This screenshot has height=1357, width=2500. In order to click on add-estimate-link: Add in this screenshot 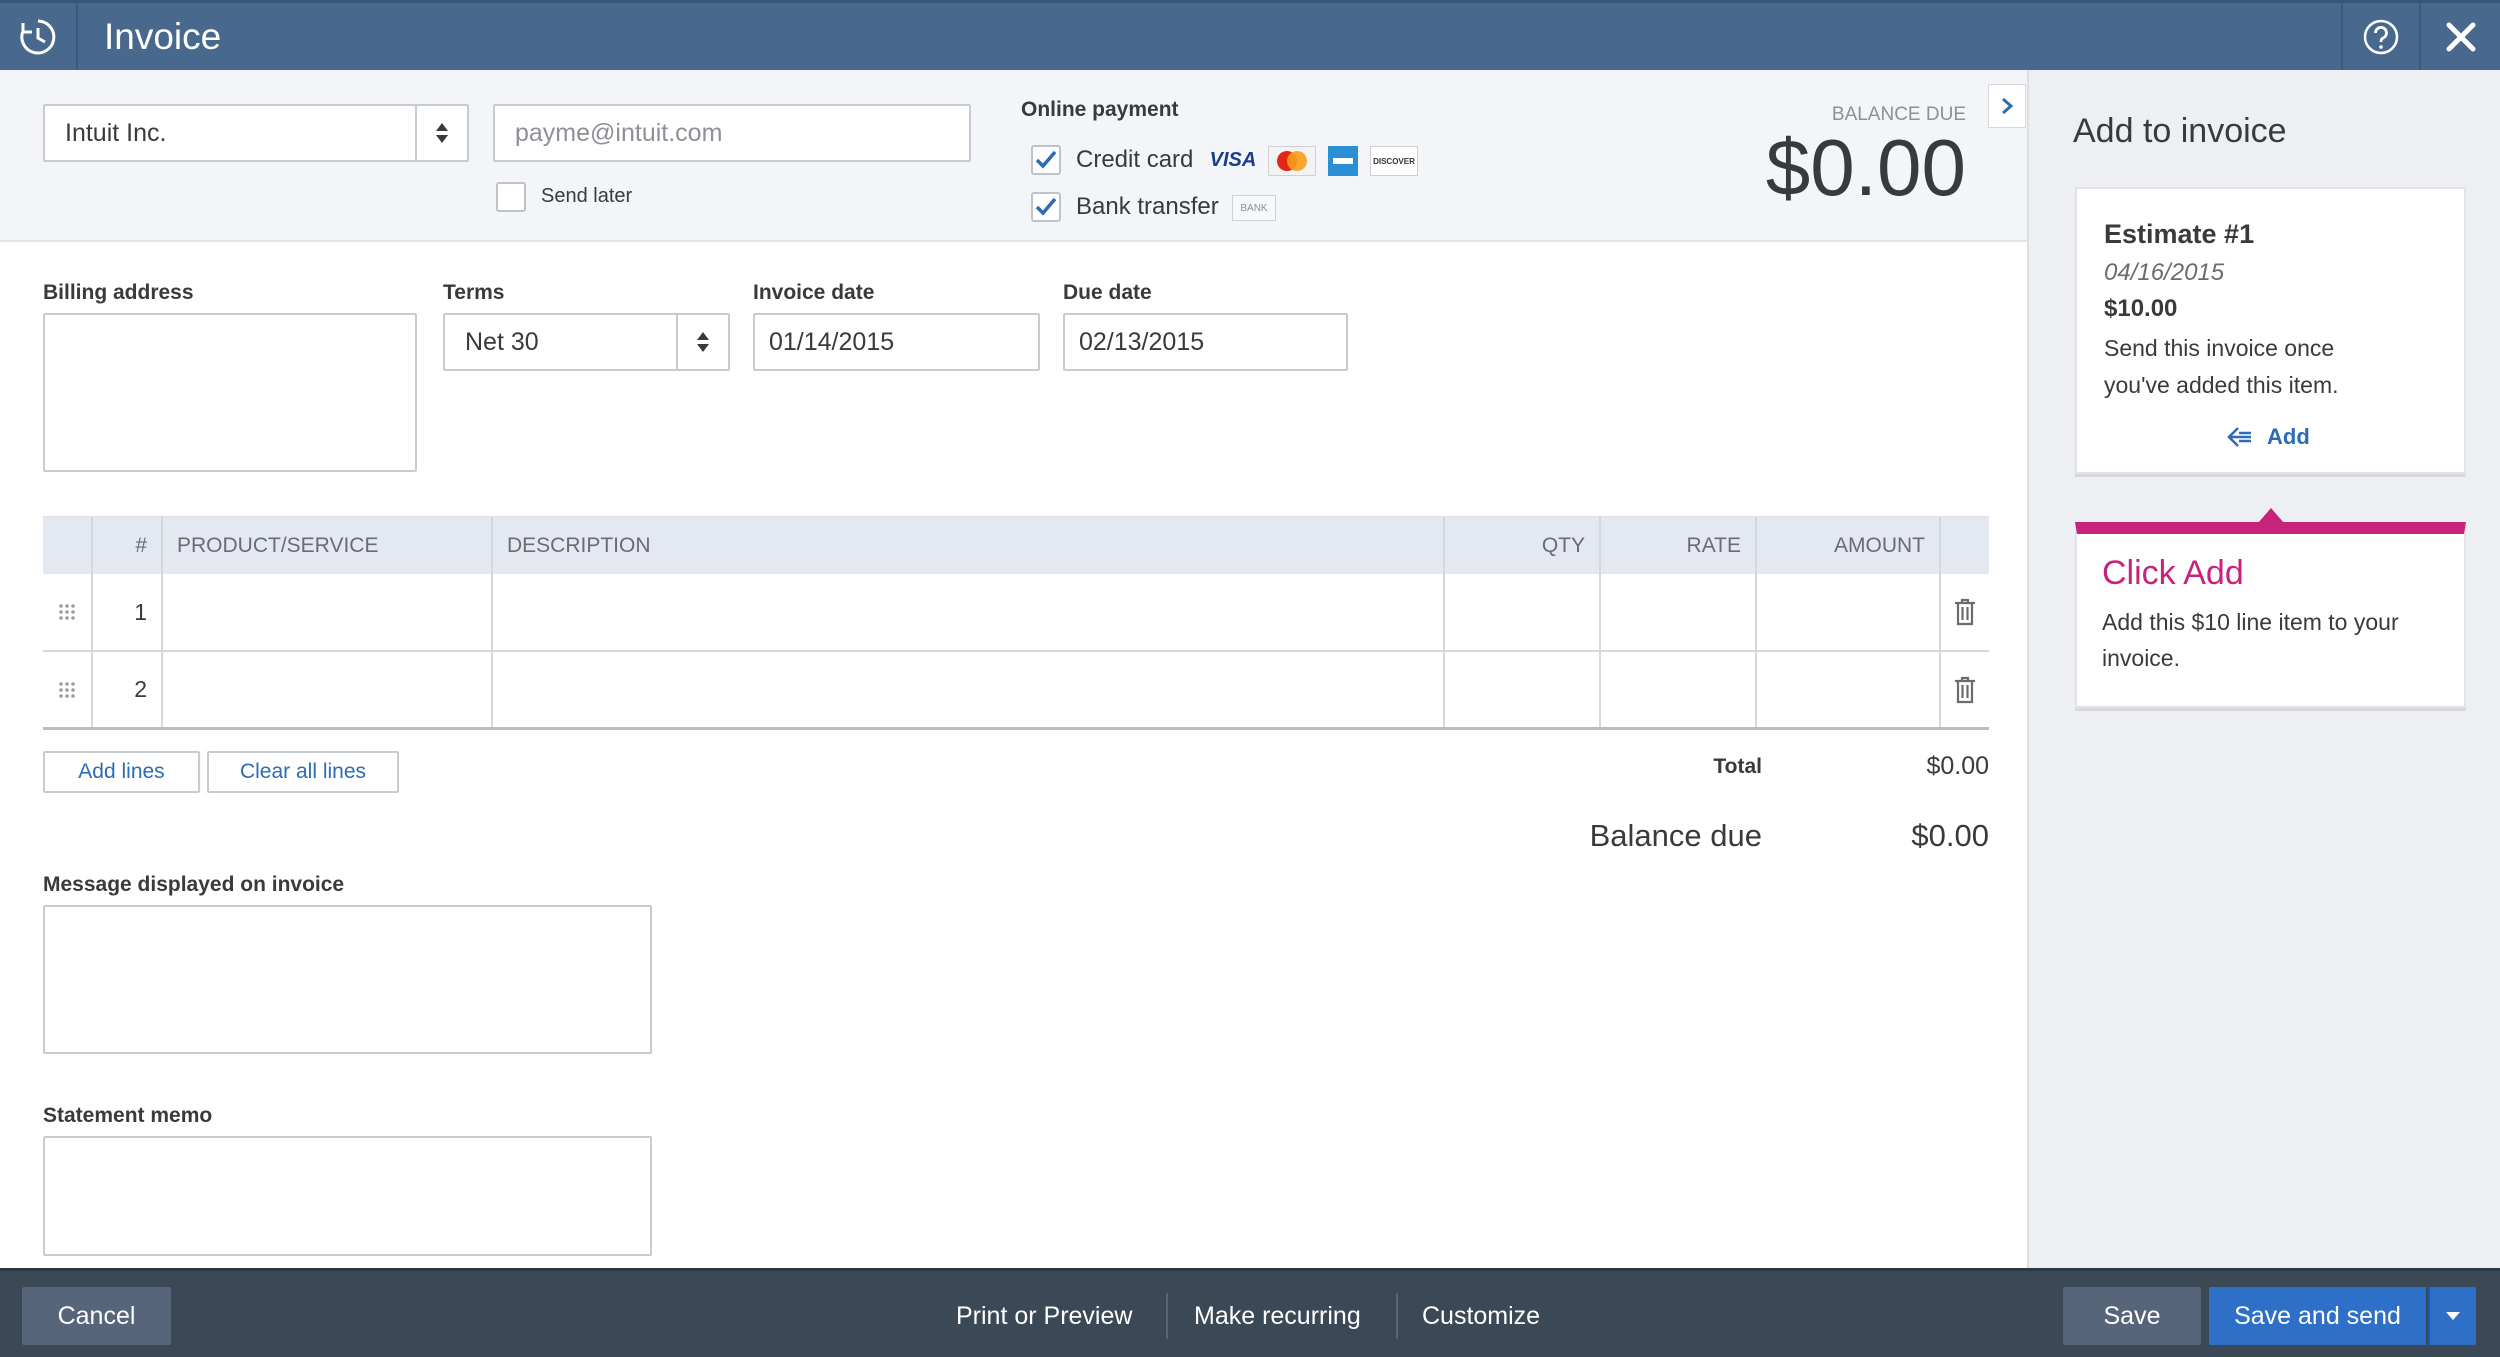, I will do `click(2268, 437)`.